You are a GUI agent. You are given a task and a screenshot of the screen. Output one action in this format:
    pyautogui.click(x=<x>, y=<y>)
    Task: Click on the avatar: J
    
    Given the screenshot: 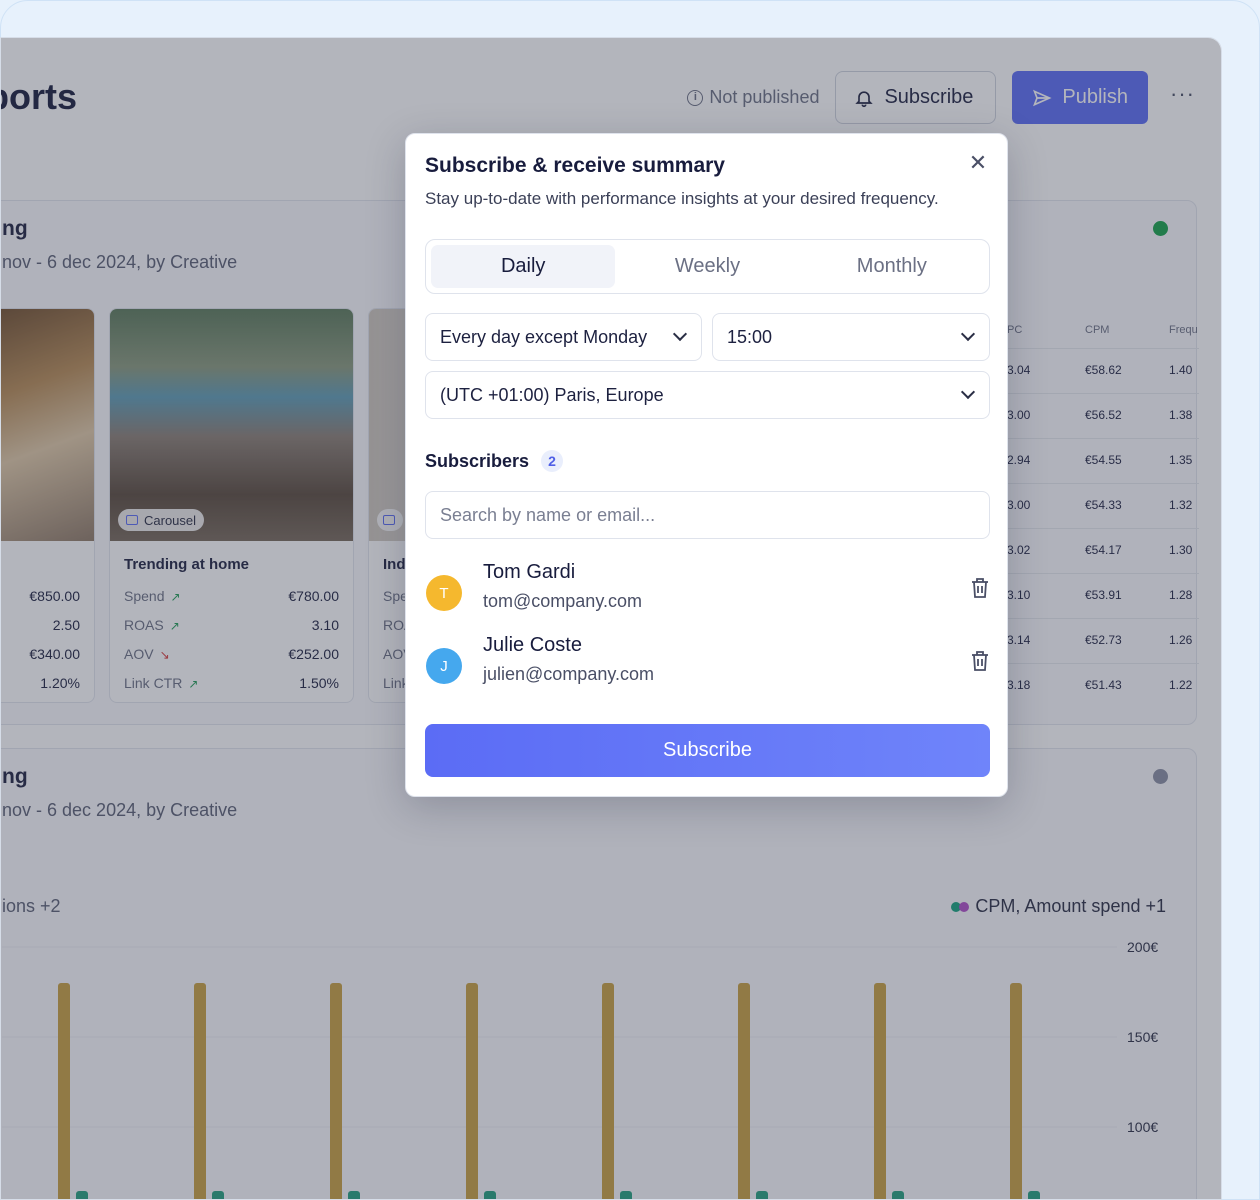 What is the action you would take?
    pyautogui.click(x=444, y=666)
    